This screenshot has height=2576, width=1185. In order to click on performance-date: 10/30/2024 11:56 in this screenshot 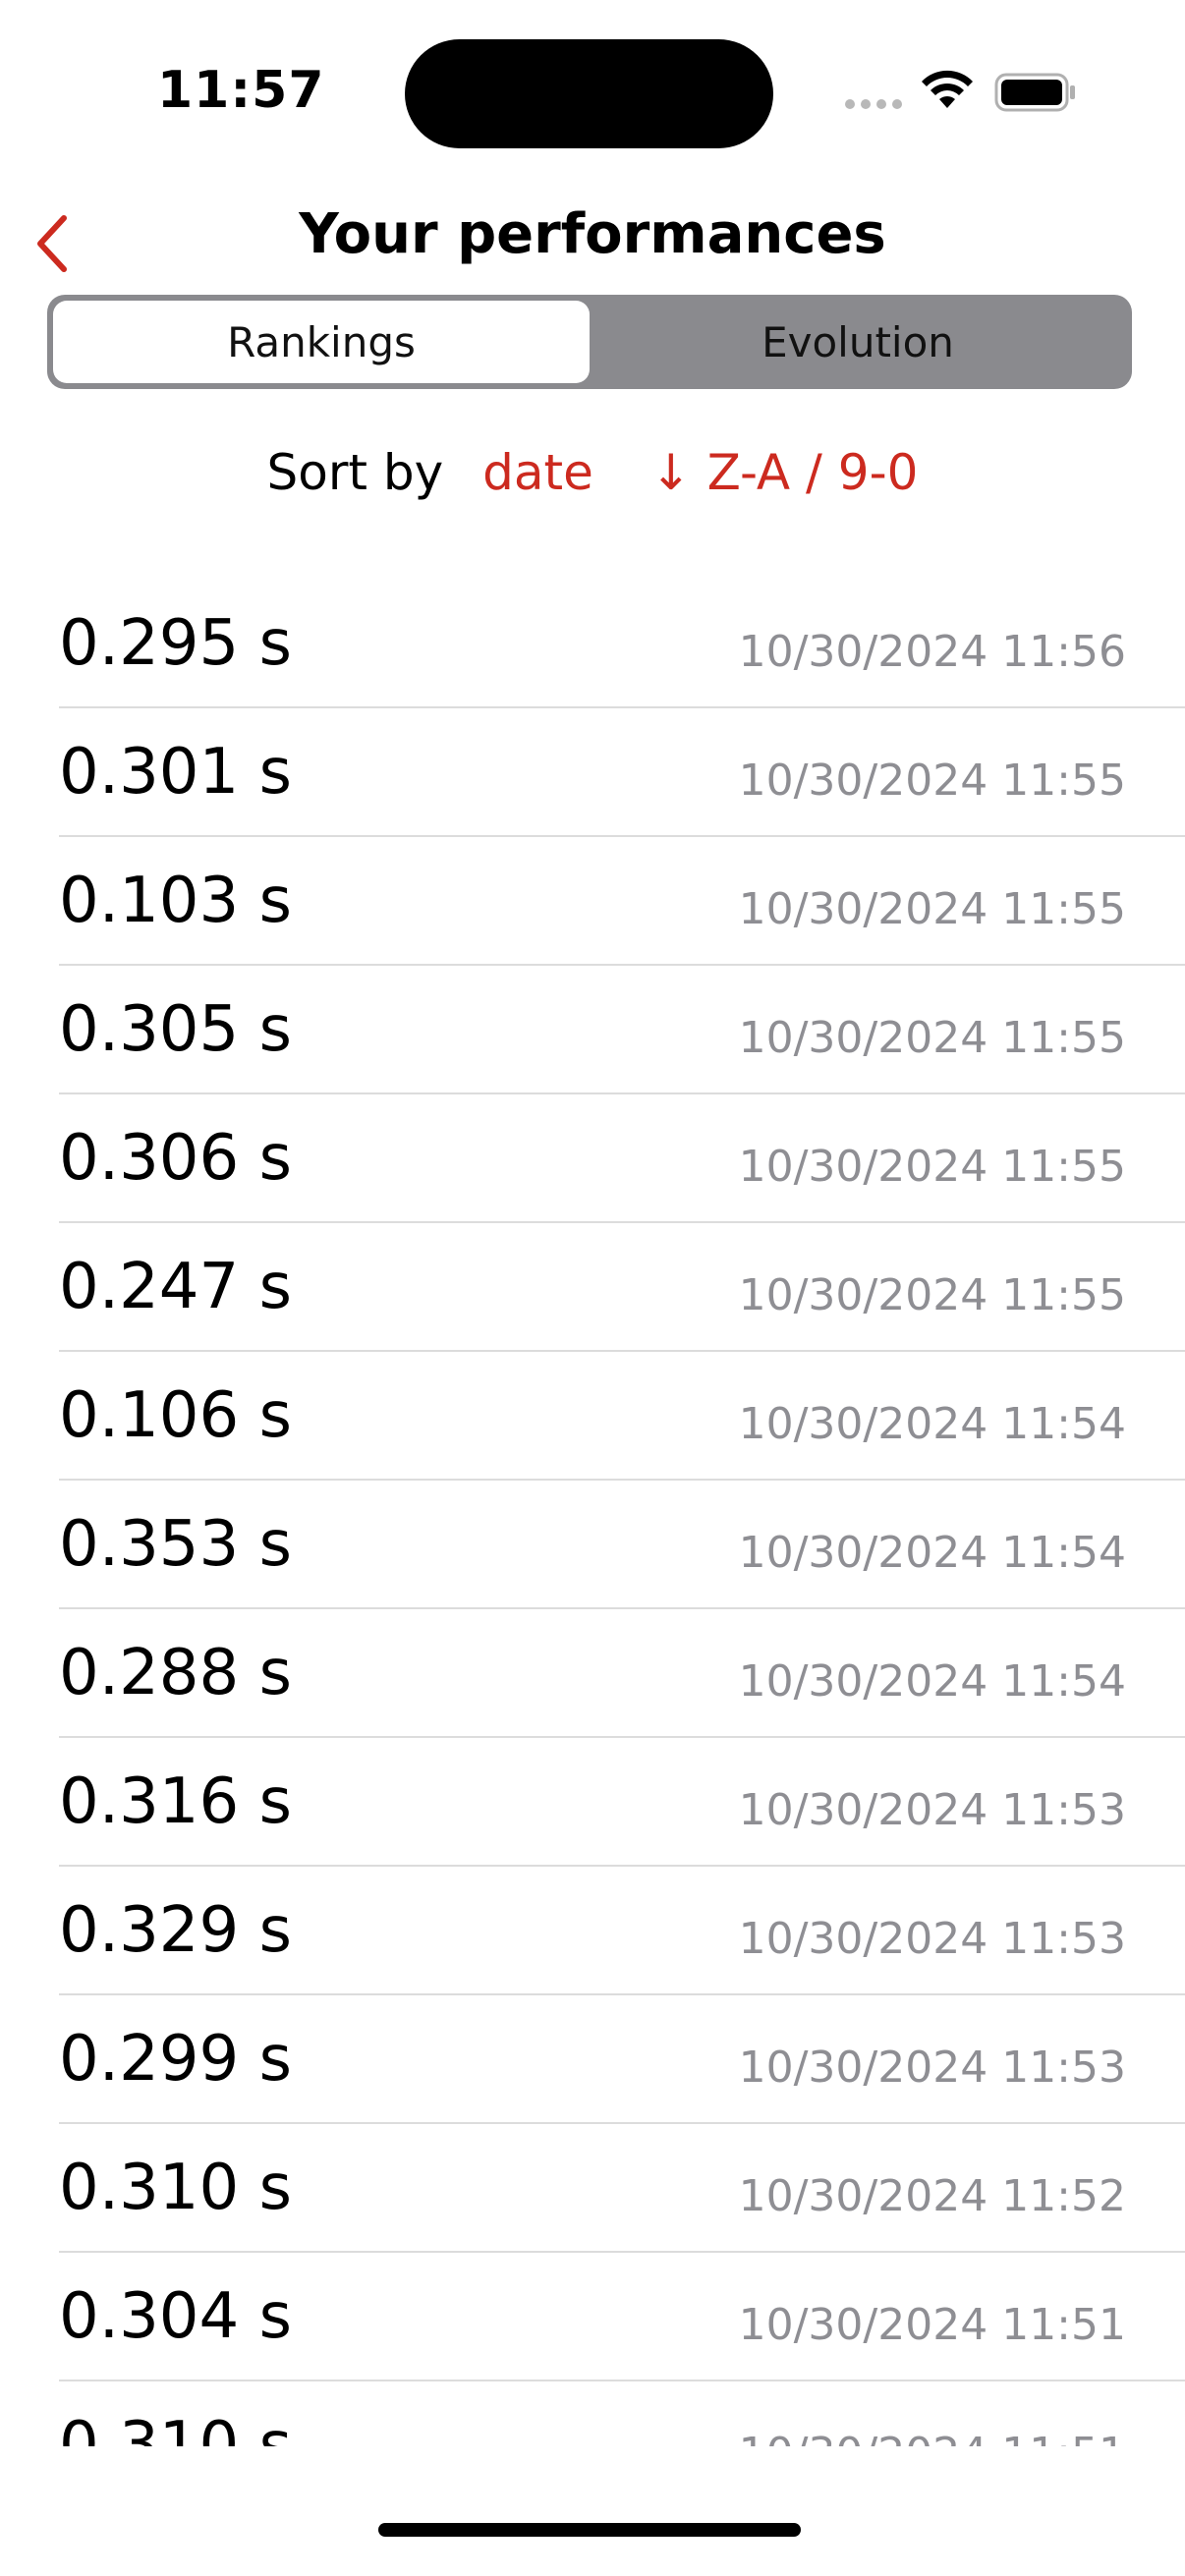, I will do `click(932, 652)`.